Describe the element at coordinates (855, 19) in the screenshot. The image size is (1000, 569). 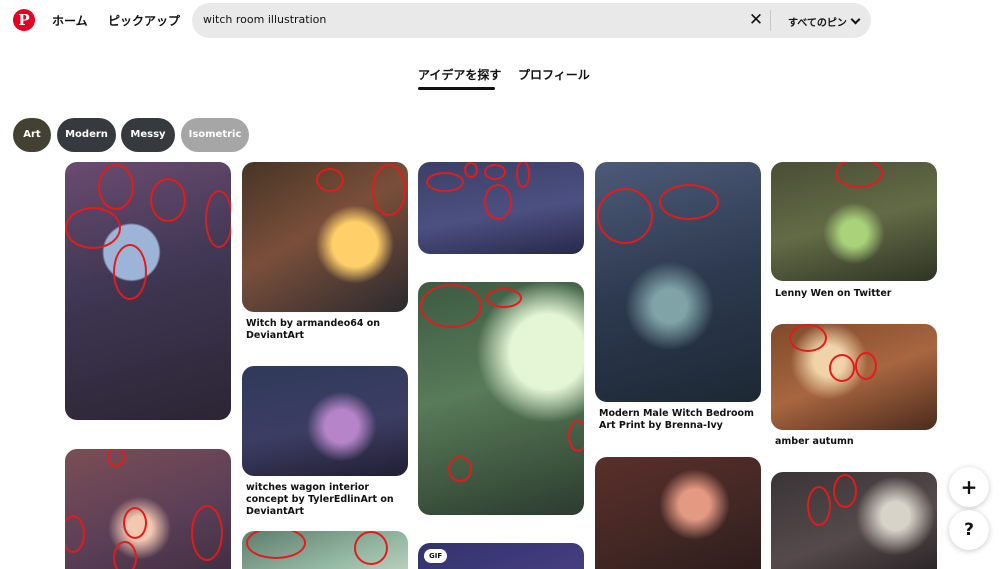
I see `chevron-down-icon` at that location.